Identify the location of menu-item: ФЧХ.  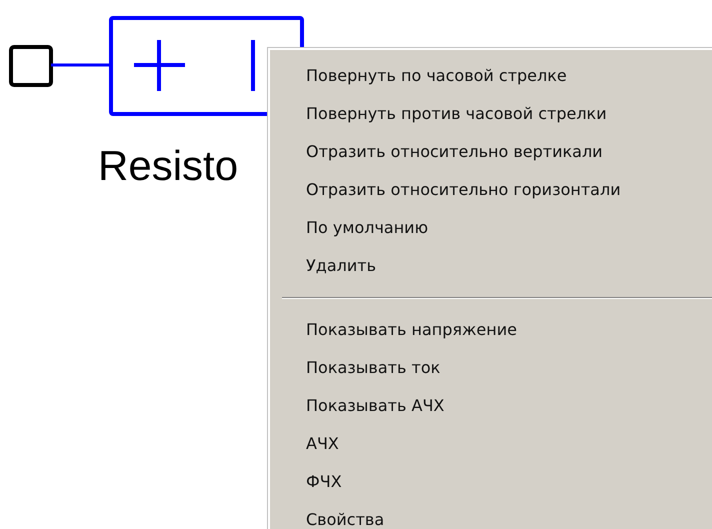
(491, 482).